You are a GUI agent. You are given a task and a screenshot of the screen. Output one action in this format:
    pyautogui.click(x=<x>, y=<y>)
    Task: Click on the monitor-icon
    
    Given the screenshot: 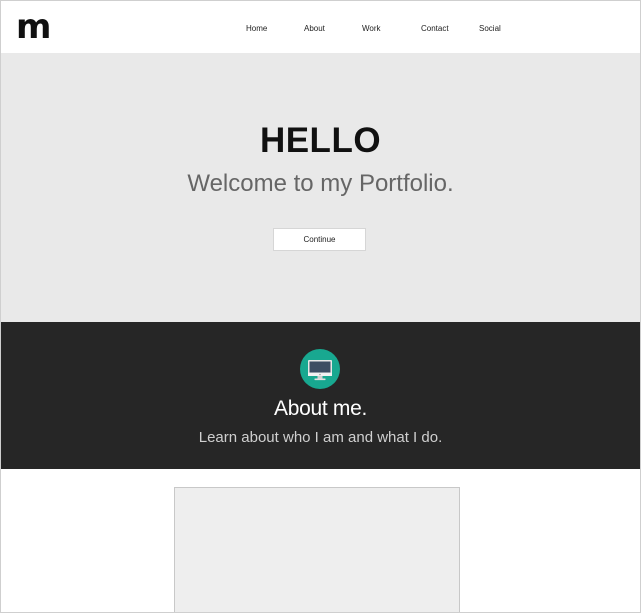 What is the action you would take?
    pyautogui.click(x=320, y=369)
    